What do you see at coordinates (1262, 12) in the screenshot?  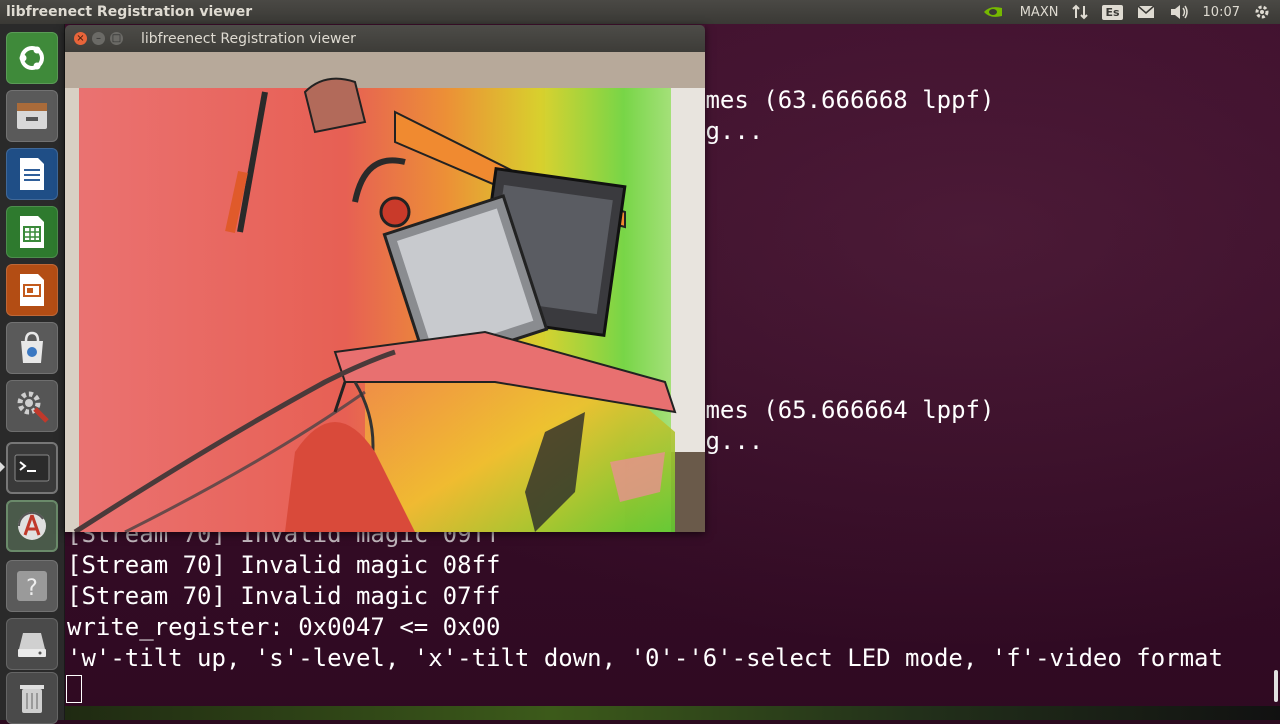 I see `gear-icon` at bounding box center [1262, 12].